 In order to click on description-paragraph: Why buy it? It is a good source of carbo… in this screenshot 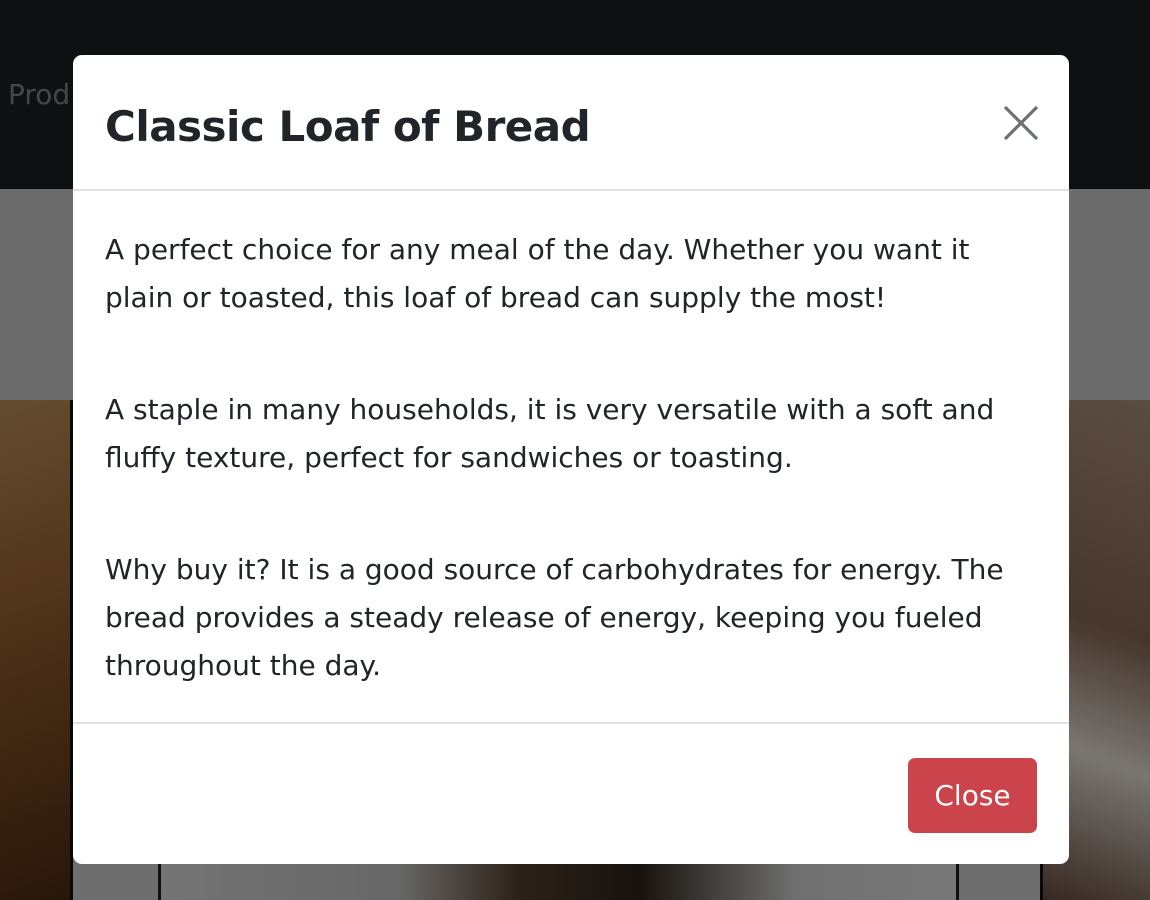, I will do `click(554, 617)`.